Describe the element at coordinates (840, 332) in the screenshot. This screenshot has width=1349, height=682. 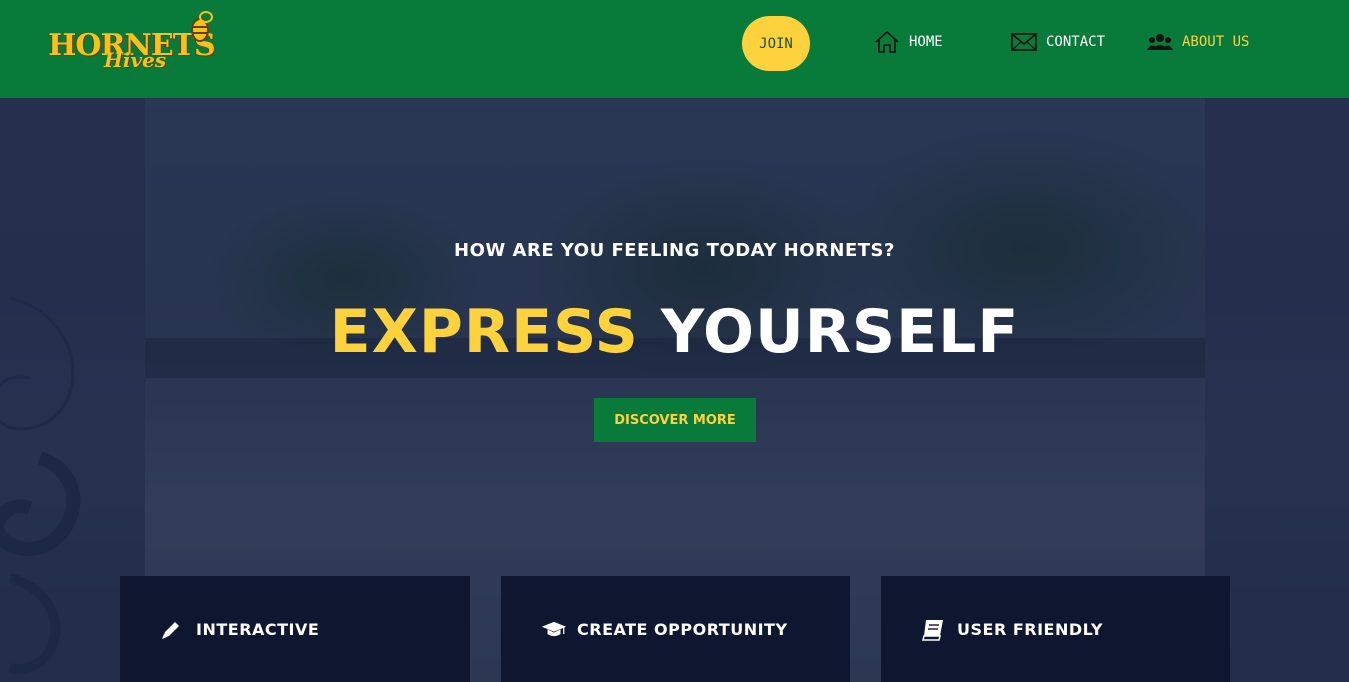
I see `hero-title-rest: YOURSELF` at that location.